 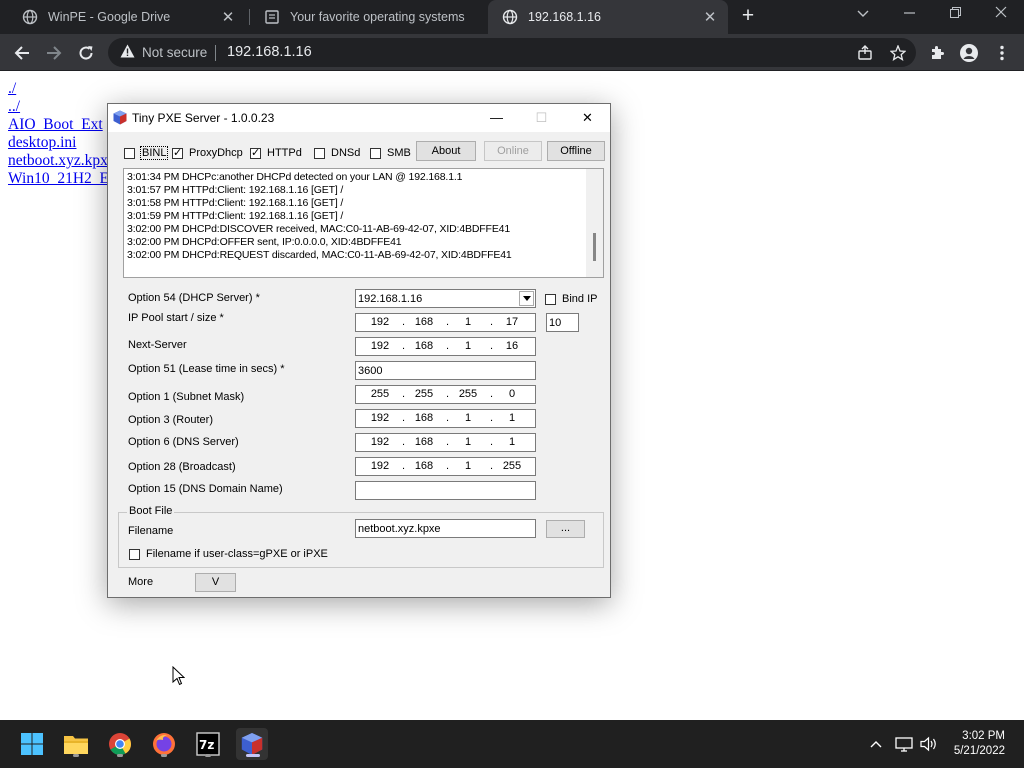 I want to click on link-aio-boot-ext: AIO_Boot_Ext, so click(x=58, y=125).